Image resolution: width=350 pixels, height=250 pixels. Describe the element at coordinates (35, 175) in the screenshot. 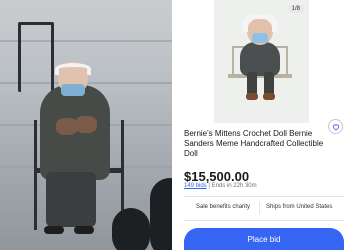

I see `chair-leg` at that location.